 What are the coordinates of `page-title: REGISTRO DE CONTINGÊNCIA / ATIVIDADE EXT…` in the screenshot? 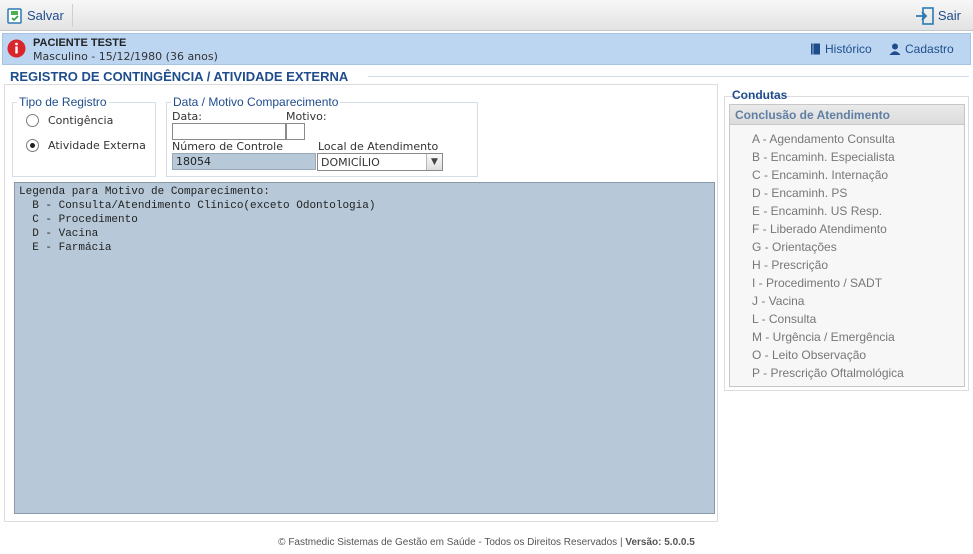 It's located at (179, 76).